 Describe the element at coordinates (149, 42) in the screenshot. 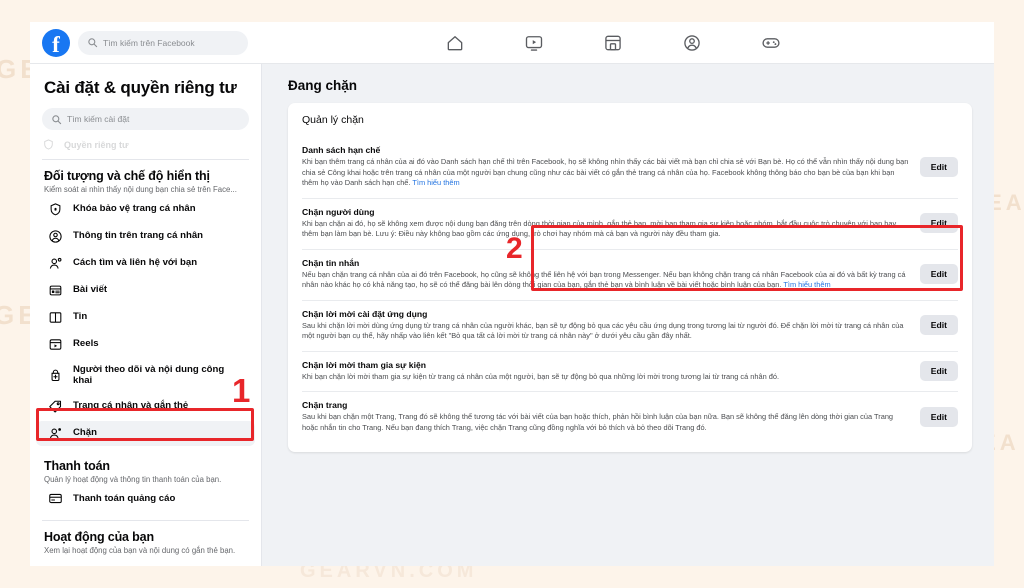

I see `facebook-search-placeholder: Tìm kiếm trên Facebook` at that location.